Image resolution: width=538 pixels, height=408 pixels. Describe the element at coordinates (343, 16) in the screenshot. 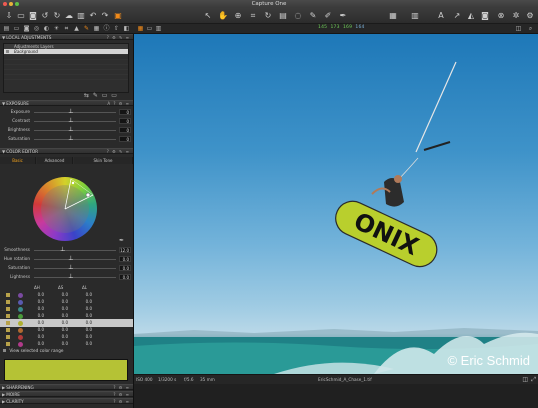

I see `picker-tool-icon: ✒` at that location.